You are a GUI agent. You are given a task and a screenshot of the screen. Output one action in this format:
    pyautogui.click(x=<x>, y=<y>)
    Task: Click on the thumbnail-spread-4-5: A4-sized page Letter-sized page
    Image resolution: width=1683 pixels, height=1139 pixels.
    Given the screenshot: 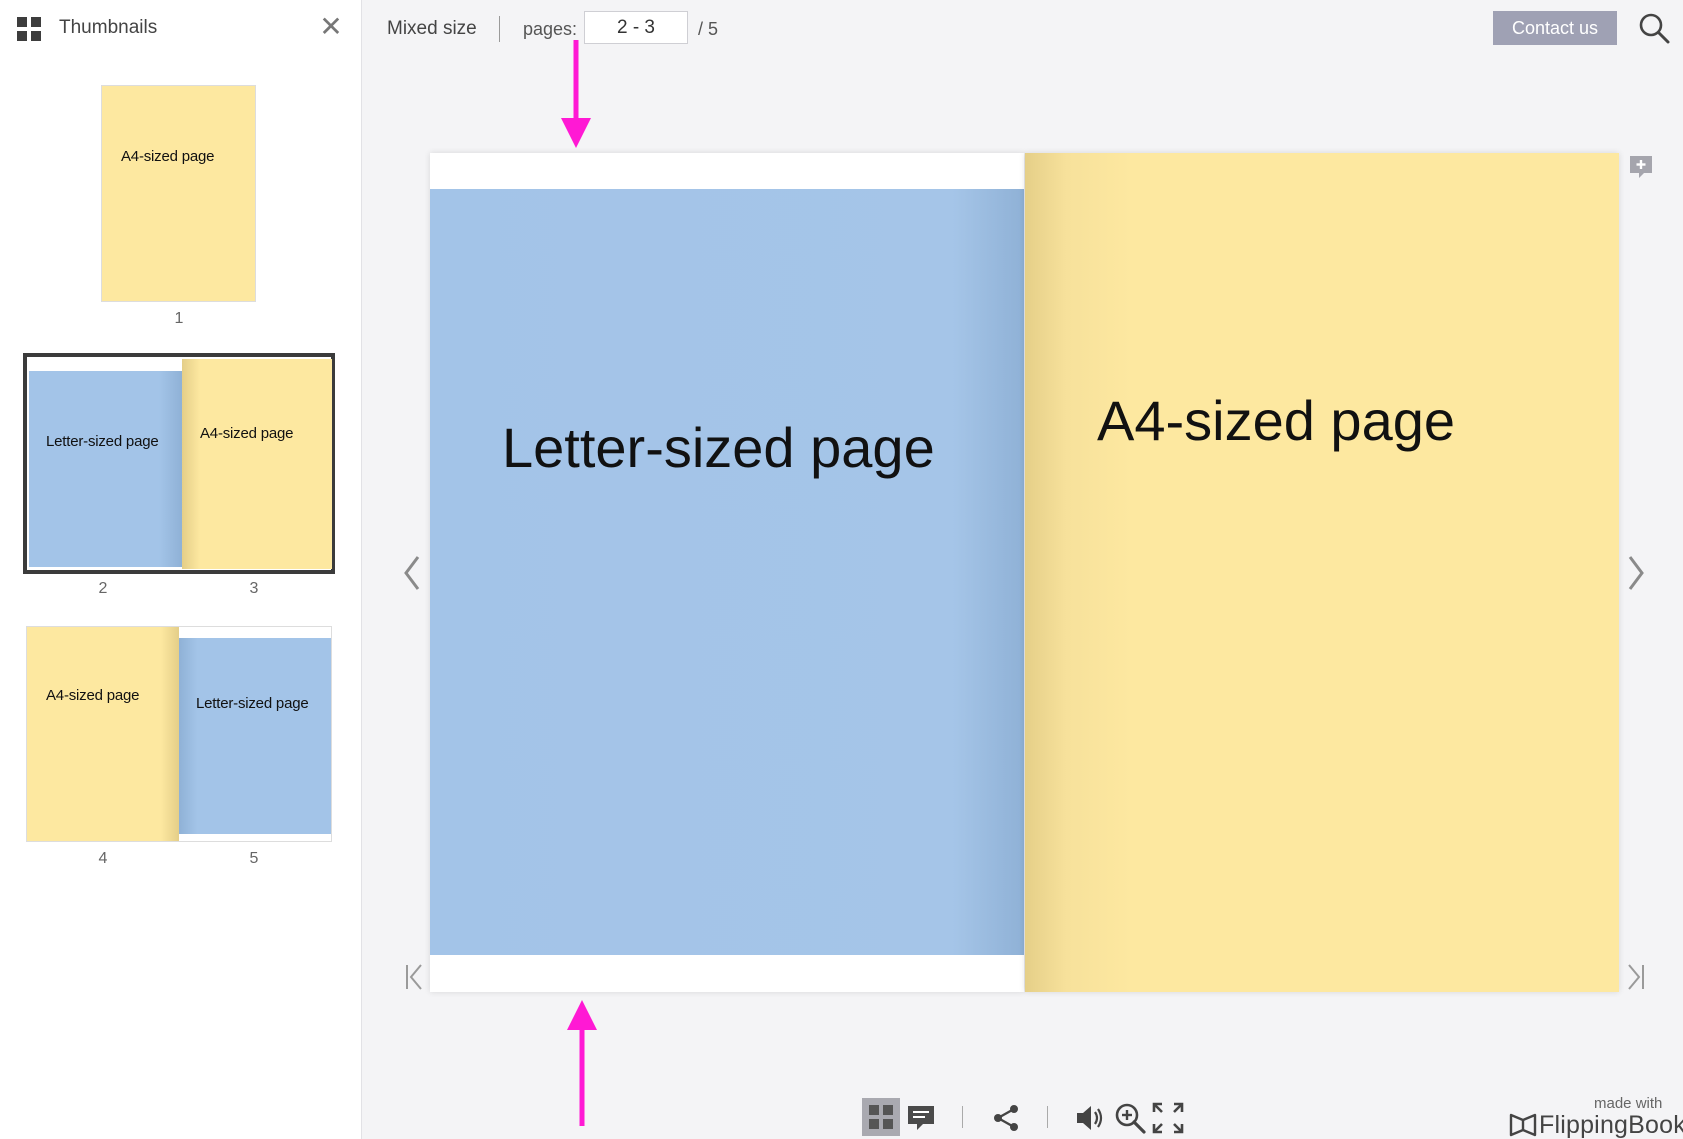 What is the action you would take?
    pyautogui.click(x=179, y=734)
    